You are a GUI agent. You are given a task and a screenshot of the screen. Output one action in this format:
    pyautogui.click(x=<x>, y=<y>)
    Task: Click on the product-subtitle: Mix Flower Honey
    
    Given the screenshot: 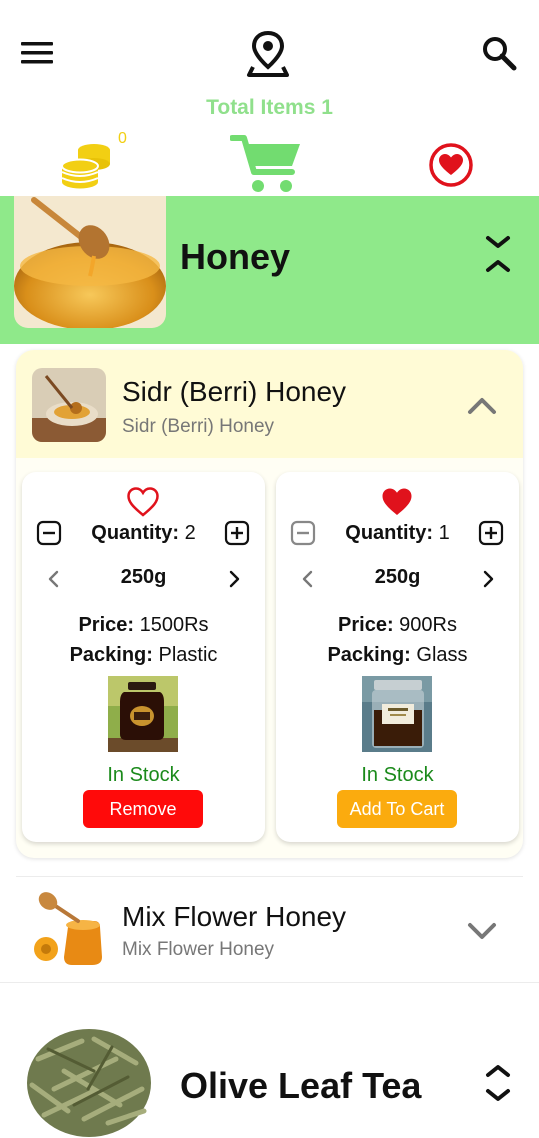 What is the action you would take?
    pyautogui.click(x=198, y=949)
    